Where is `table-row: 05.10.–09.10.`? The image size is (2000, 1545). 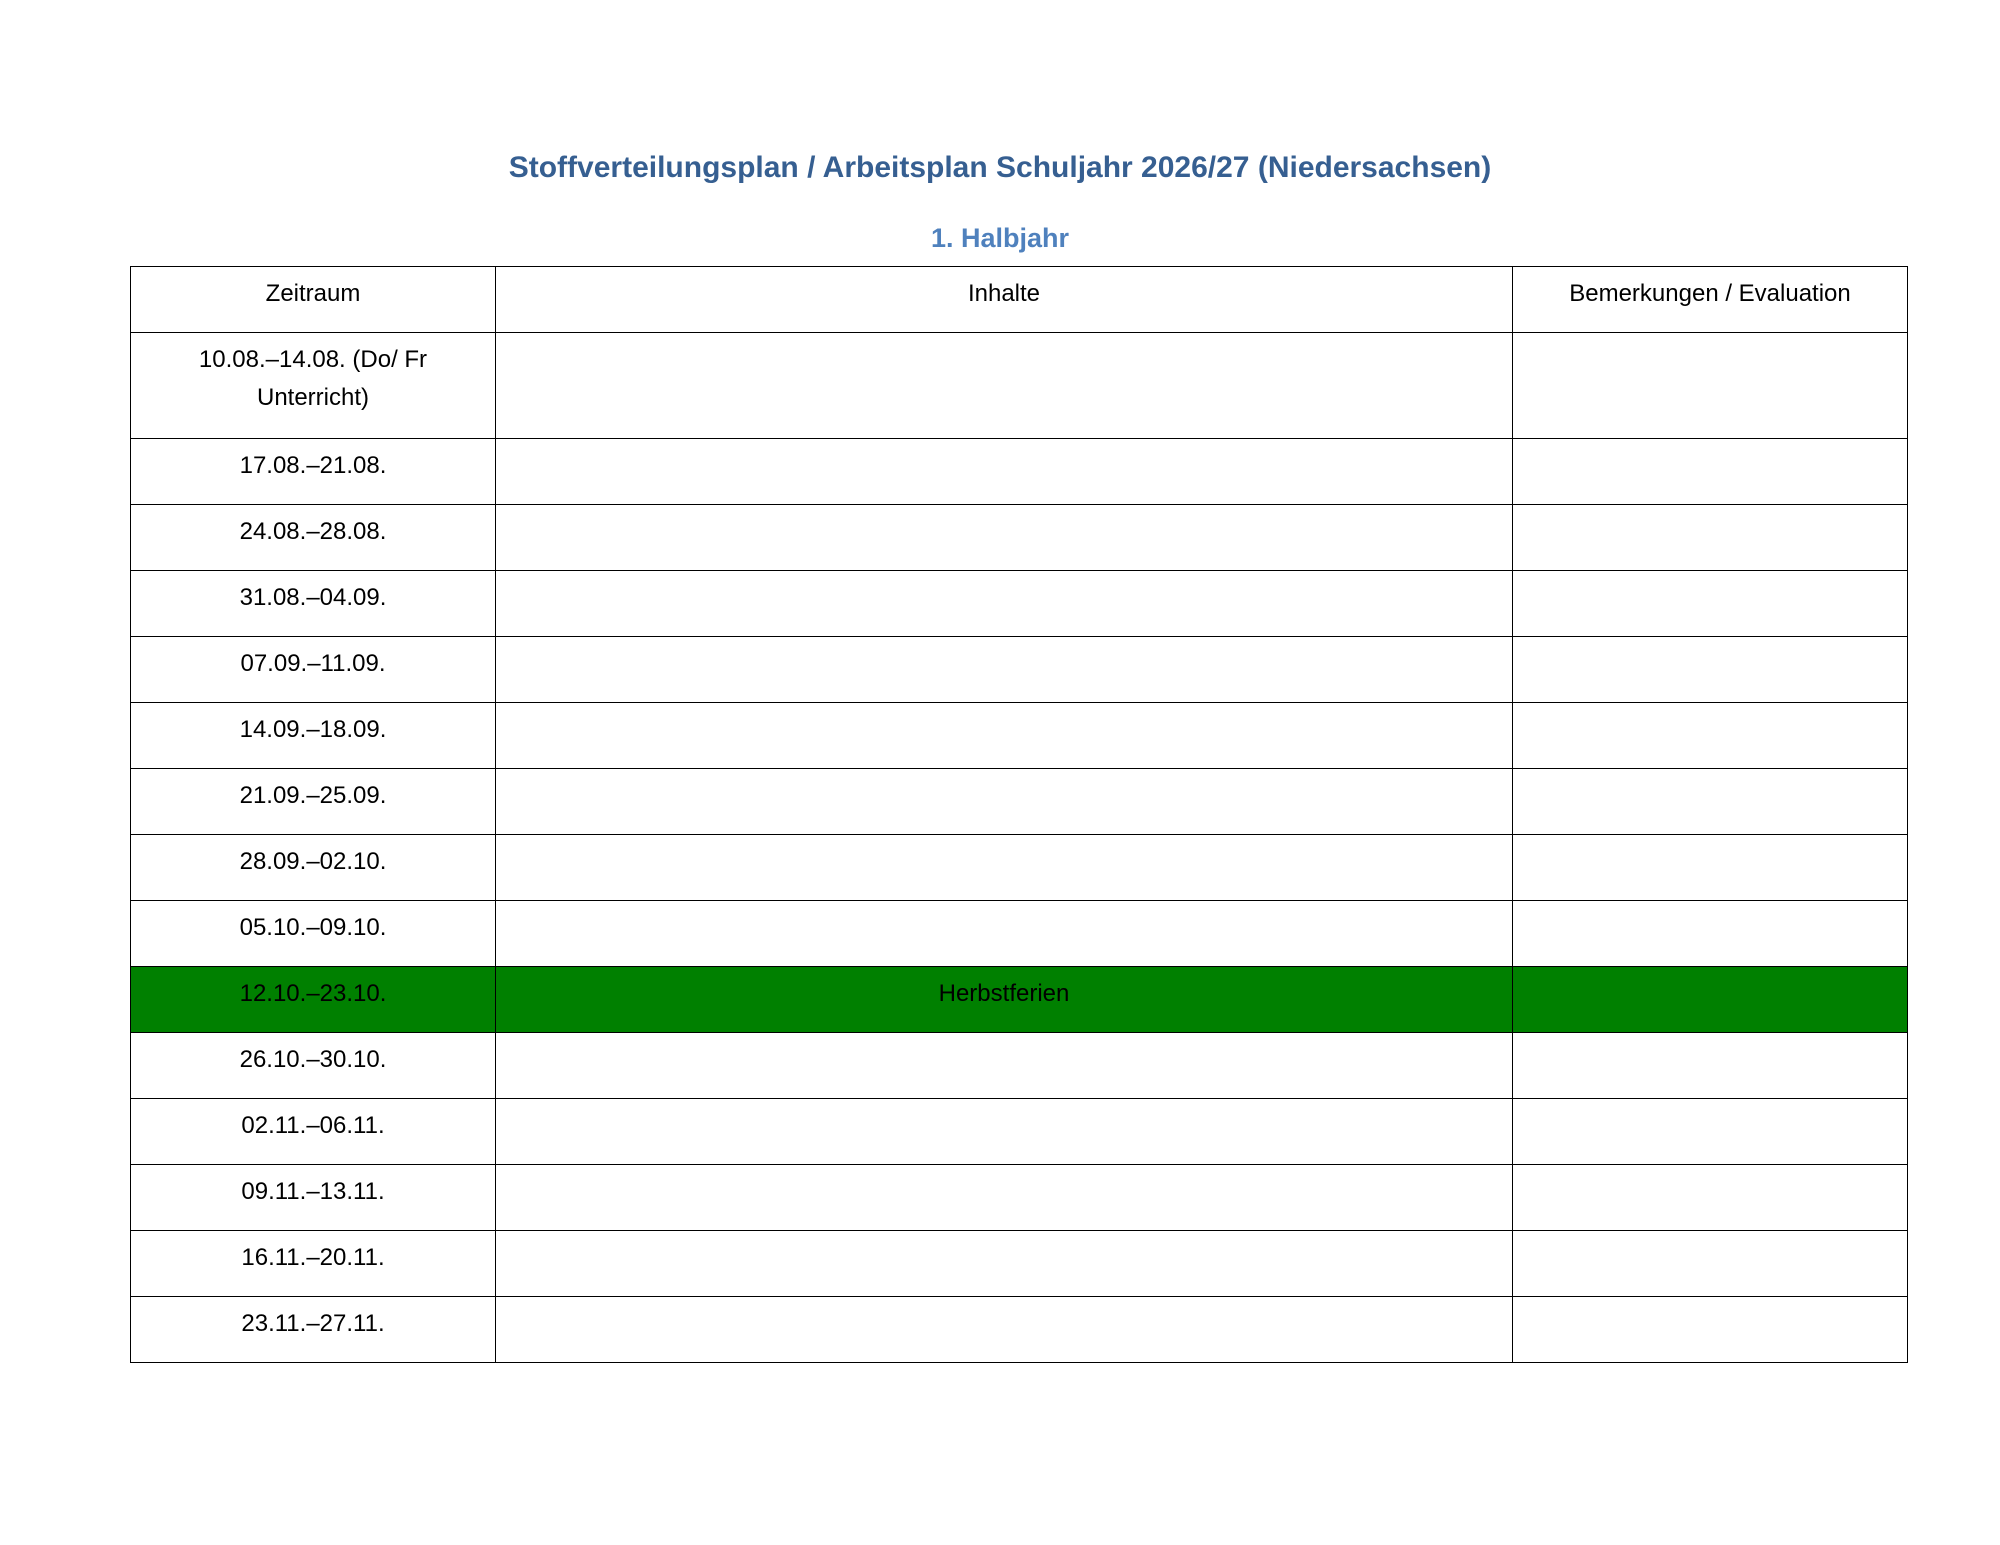
table-row: 05.10.–09.10. is located at coordinates (1019, 933).